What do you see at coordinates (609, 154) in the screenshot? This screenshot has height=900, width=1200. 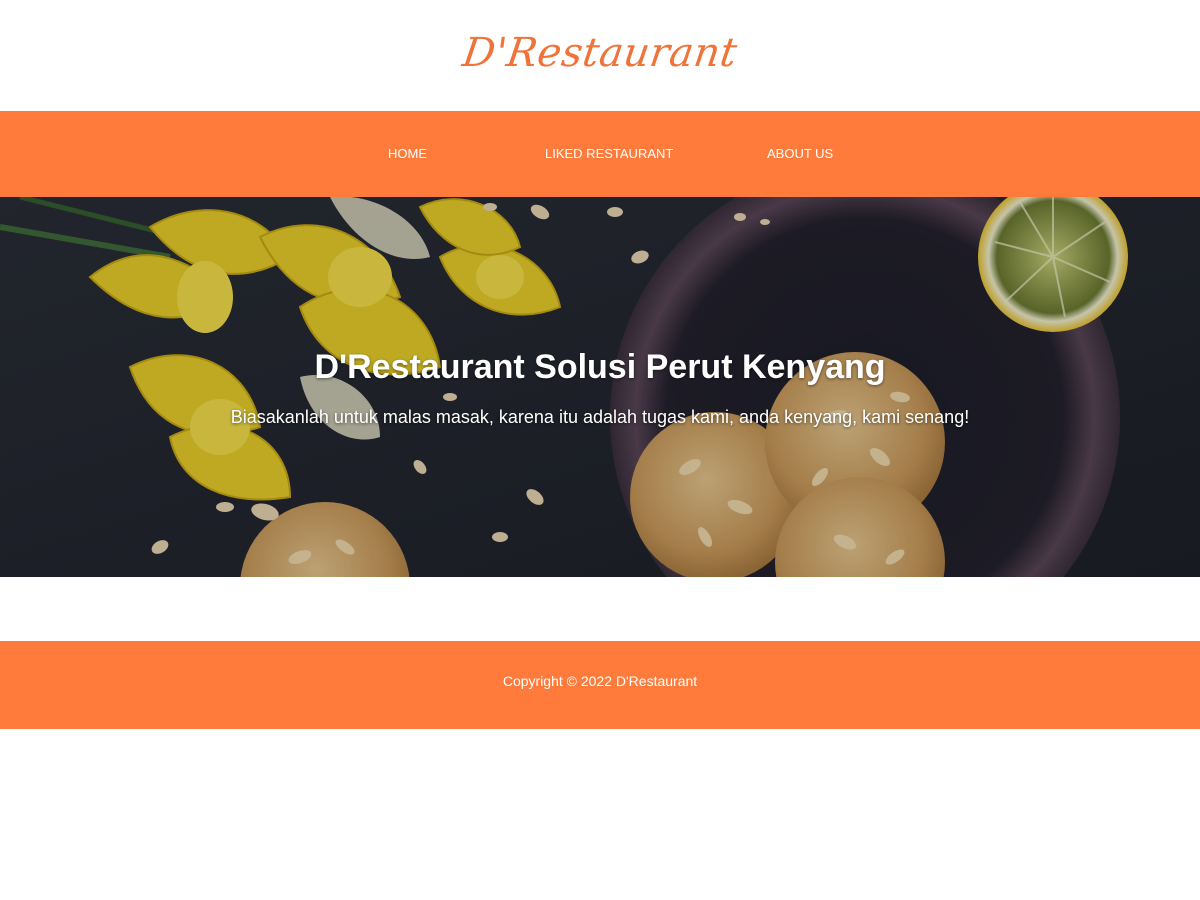 I see `nav-link-liked-restaurant: LIKED RESTAURANT` at bounding box center [609, 154].